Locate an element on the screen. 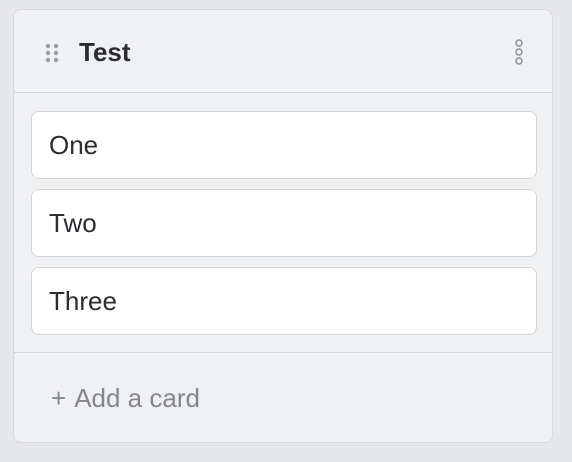  plus-icon: + is located at coordinates (59, 398).